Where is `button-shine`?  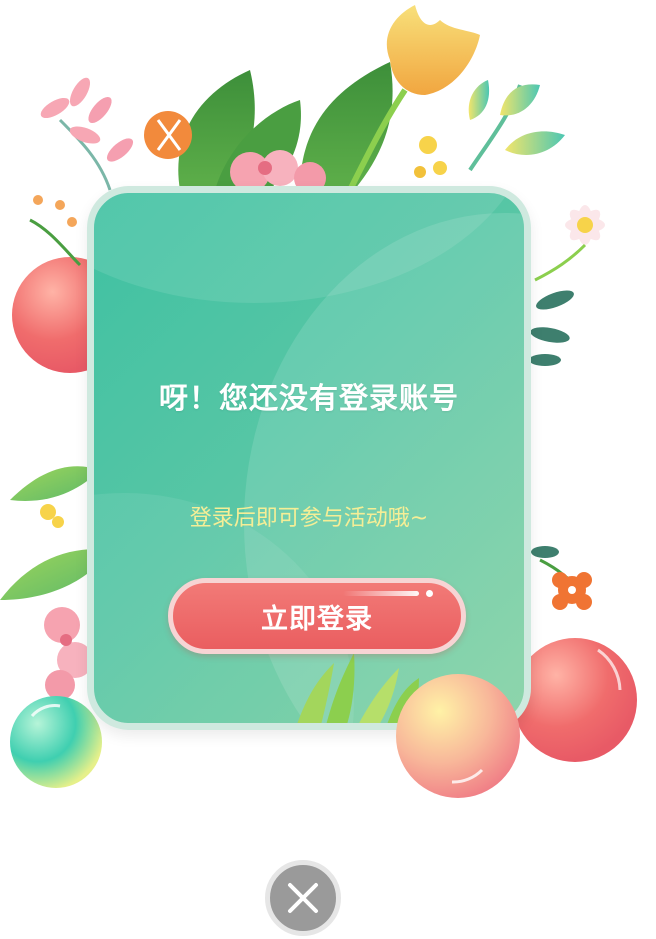 button-shine is located at coordinates (381, 593).